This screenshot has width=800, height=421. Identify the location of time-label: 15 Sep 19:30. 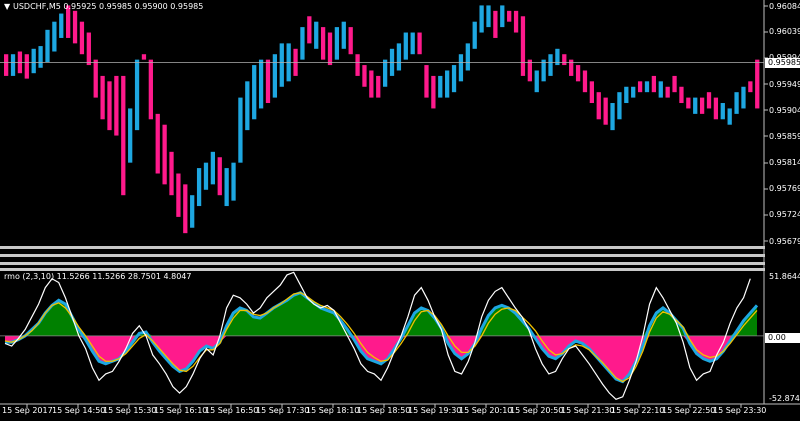
(435, 410).